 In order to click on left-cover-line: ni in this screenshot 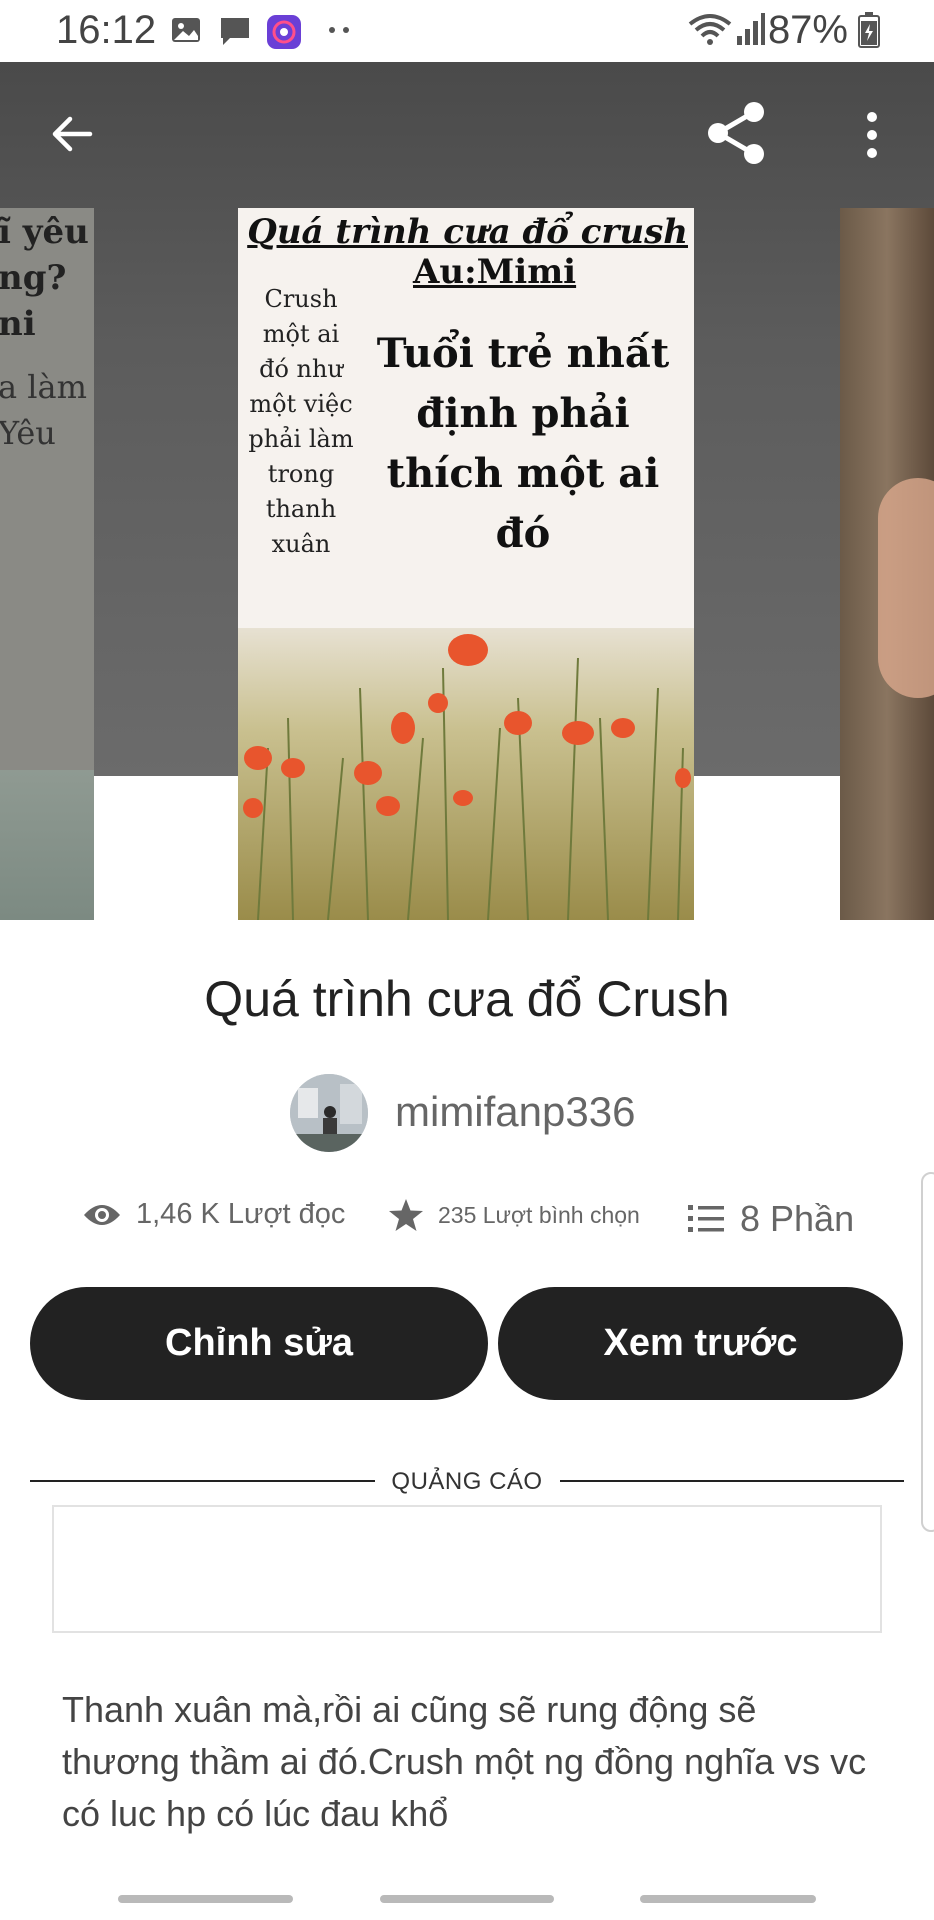, I will do `click(18, 324)`.